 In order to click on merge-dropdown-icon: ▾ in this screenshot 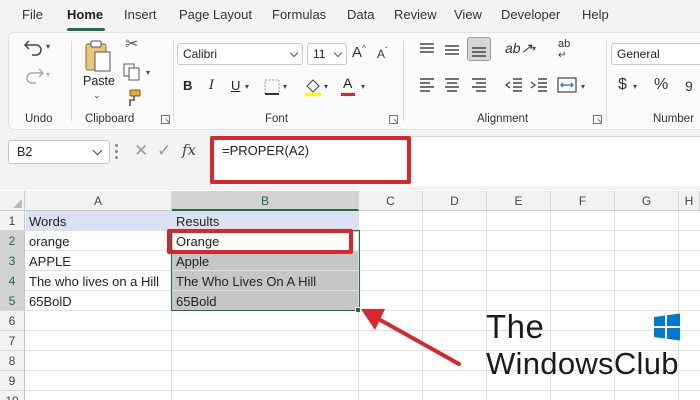, I will do `click(583, 87)`.